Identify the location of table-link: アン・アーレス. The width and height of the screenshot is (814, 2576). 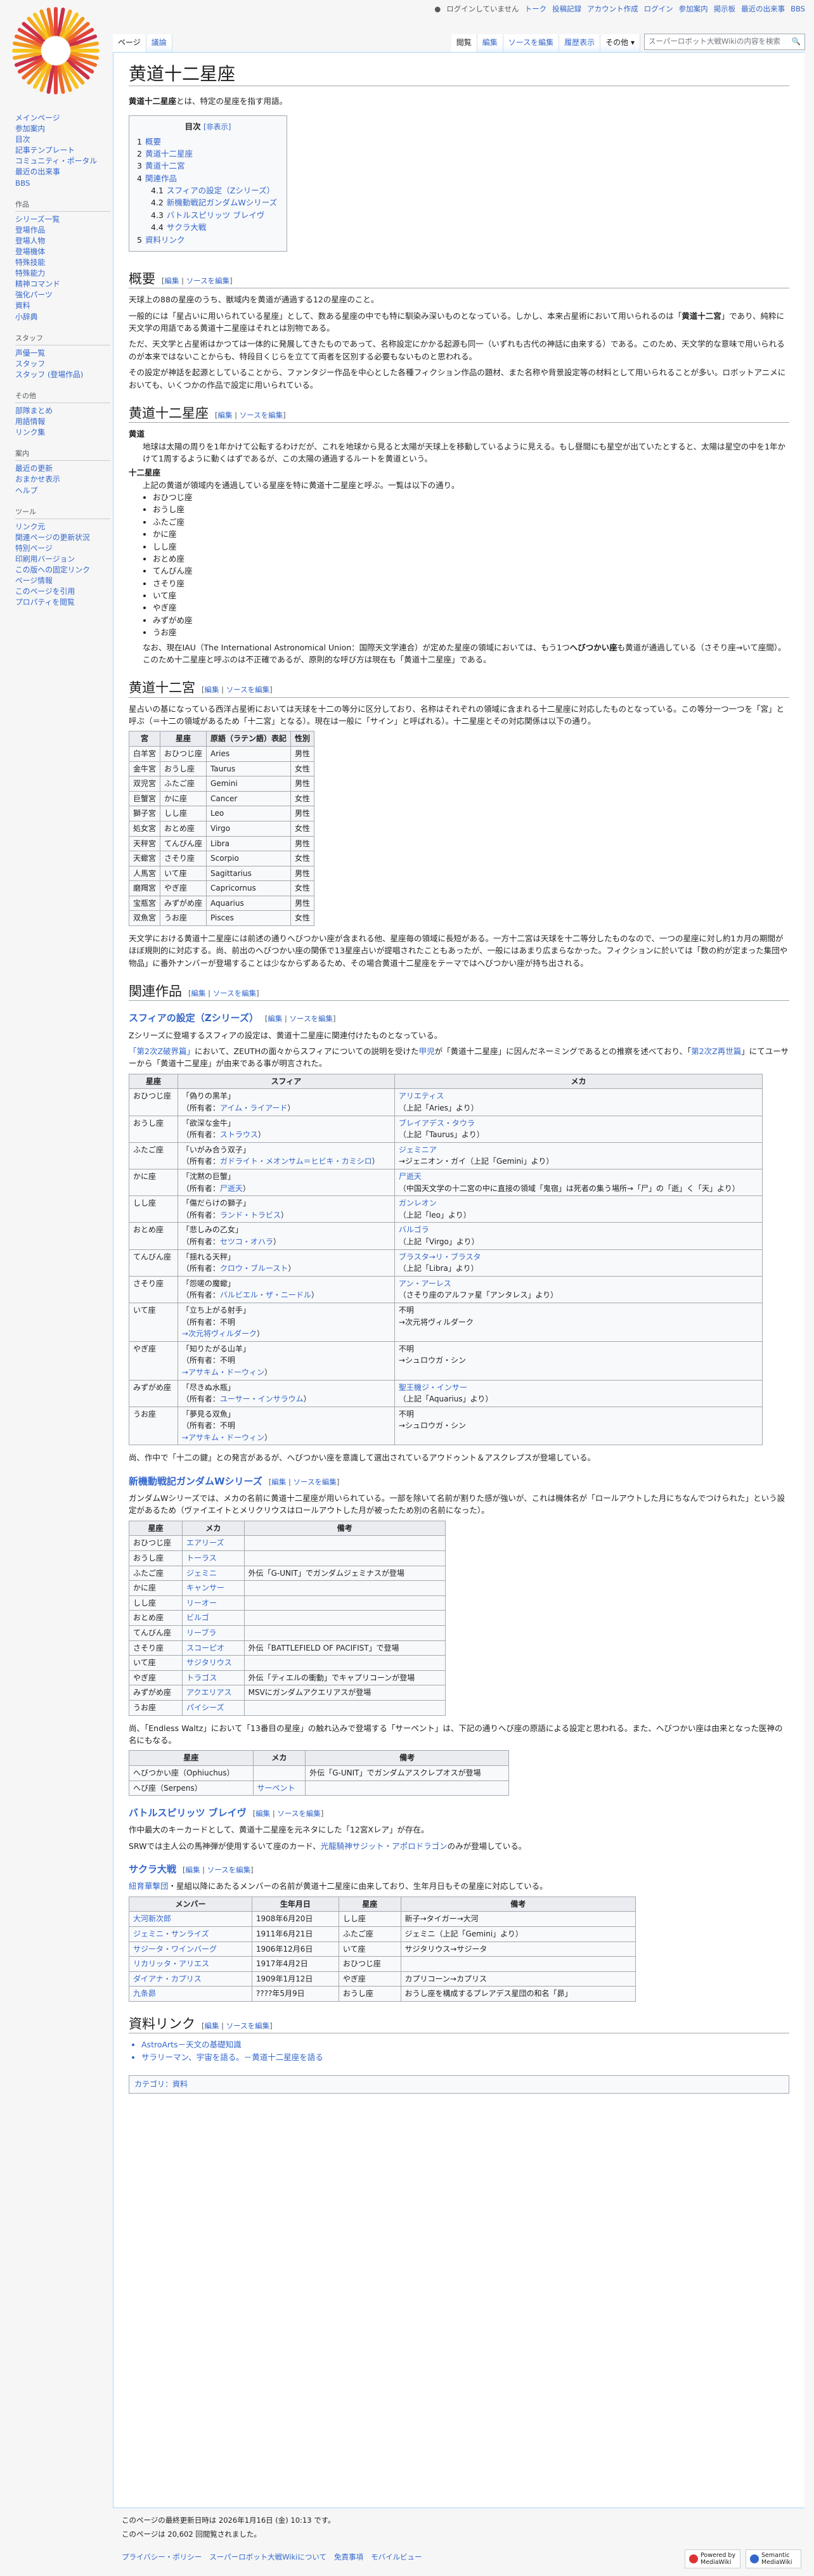
(425, 1283).